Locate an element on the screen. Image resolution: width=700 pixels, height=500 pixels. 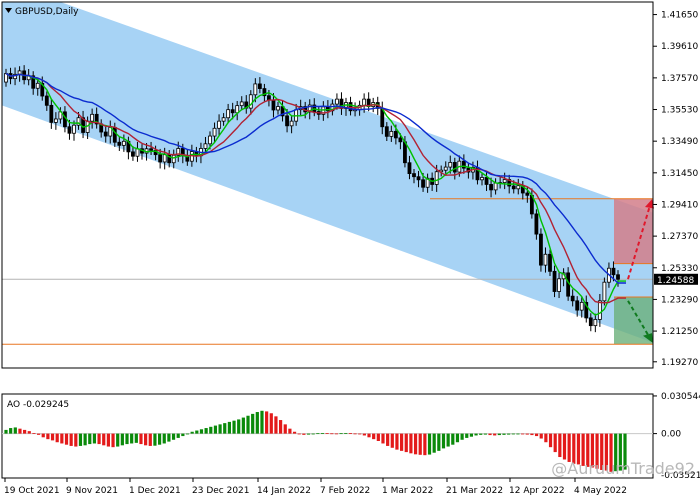
price-tick-label: 1.21250 is located at coordinates (679, 332).